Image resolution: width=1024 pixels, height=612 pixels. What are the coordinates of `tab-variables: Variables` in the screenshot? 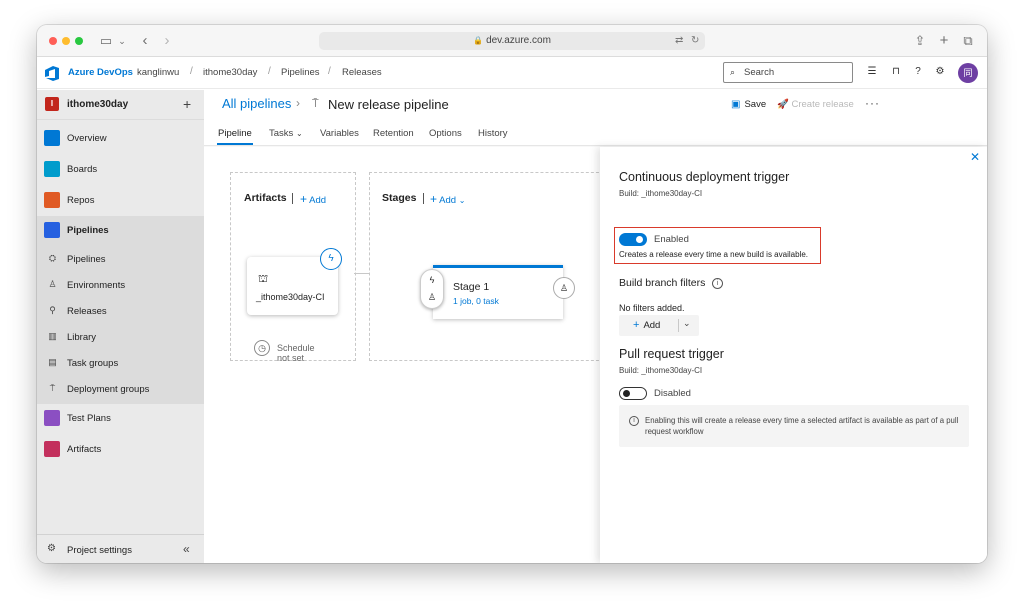 It's located at (339, 133).